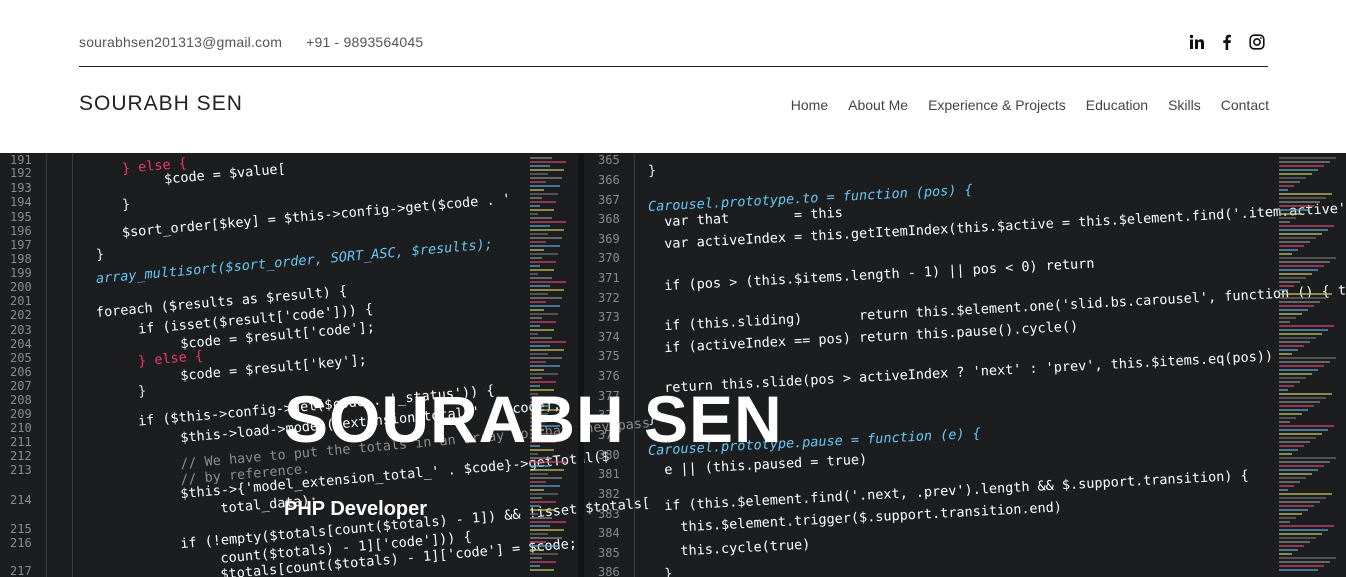  Describe the element at coordinates (21, 543) in the screenshot. I see `line-number: 216` at that location.